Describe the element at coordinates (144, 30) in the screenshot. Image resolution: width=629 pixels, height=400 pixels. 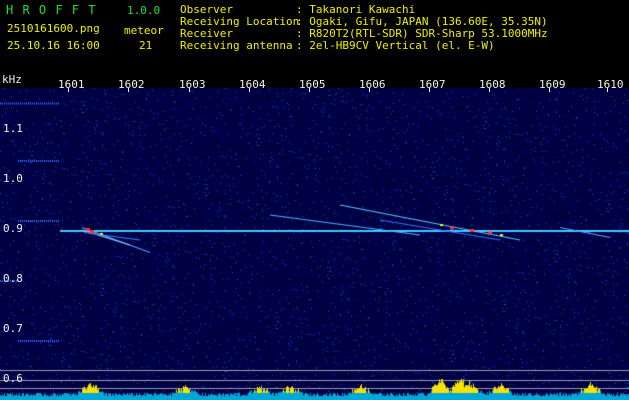
I see `counter-label: meteor` at that location.